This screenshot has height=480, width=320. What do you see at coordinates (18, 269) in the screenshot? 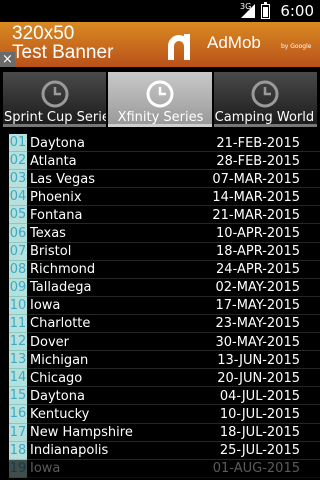
I see `race-number: 08` at bounding box center [18, 269].